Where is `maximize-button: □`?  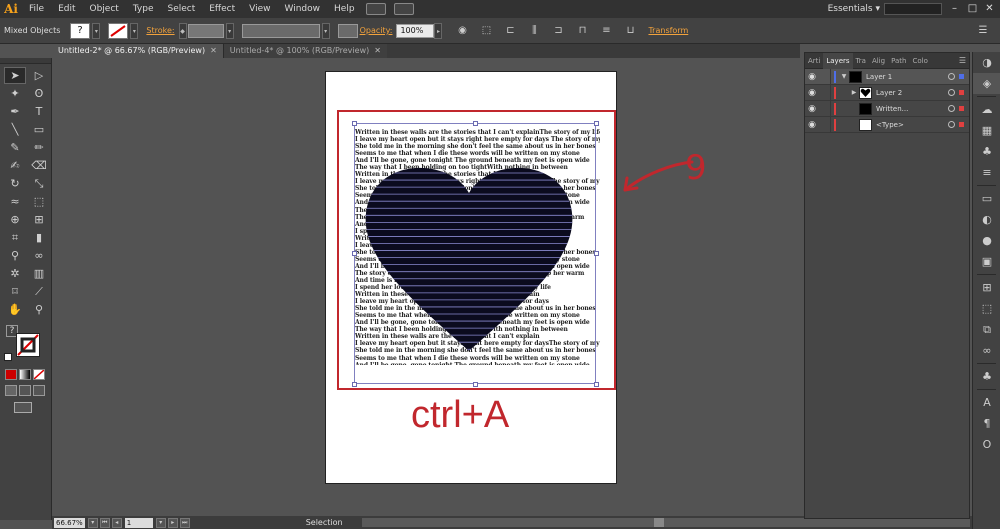
maximize-button: □ is located at coordinates (972, 9).